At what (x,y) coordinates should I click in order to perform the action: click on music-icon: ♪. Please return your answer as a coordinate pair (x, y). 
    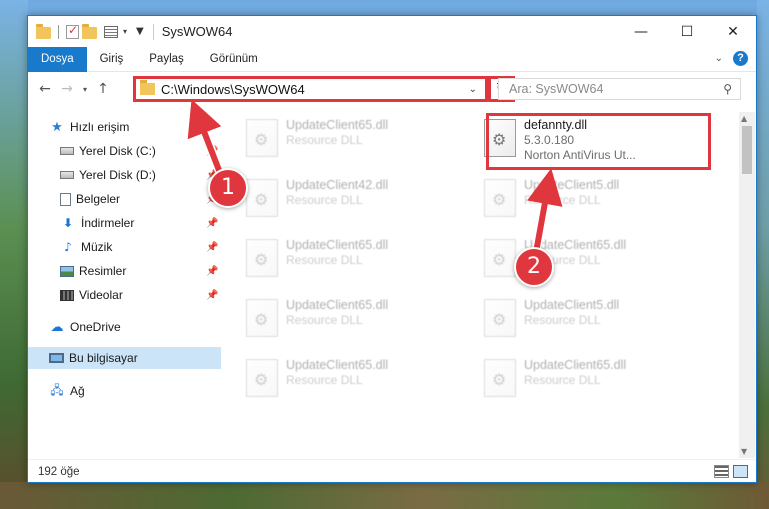
    Looking at the image, I should click on (68, 247).